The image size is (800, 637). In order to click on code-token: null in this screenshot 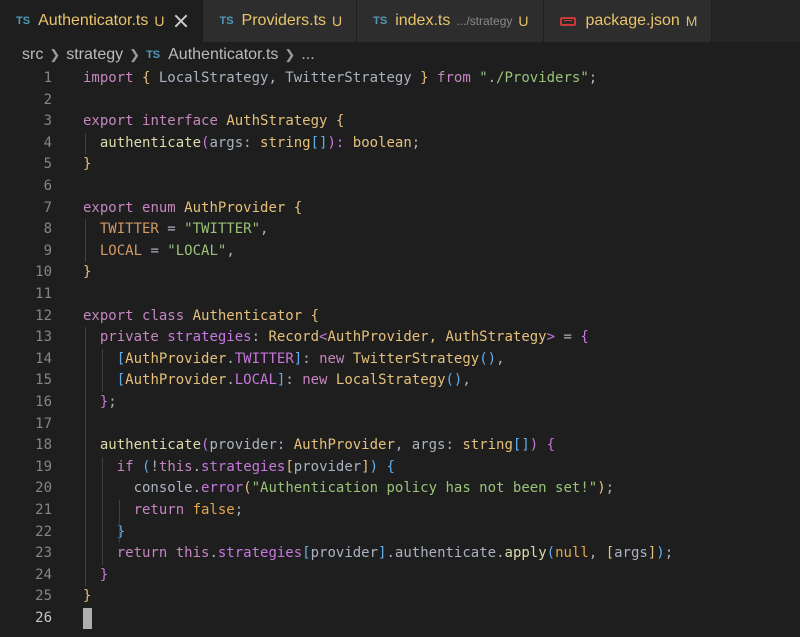, I will do `click(572, 553)`.